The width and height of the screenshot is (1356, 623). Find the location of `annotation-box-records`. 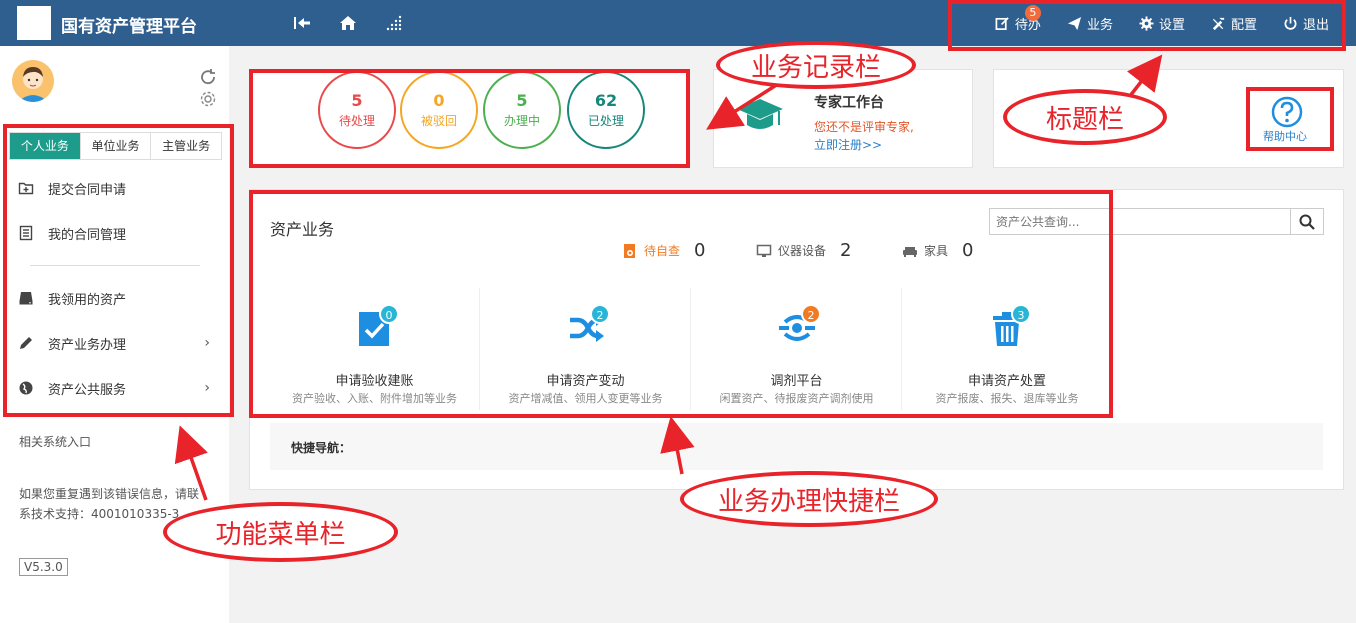

annotation-box-records is located at coordinates (469, 118).